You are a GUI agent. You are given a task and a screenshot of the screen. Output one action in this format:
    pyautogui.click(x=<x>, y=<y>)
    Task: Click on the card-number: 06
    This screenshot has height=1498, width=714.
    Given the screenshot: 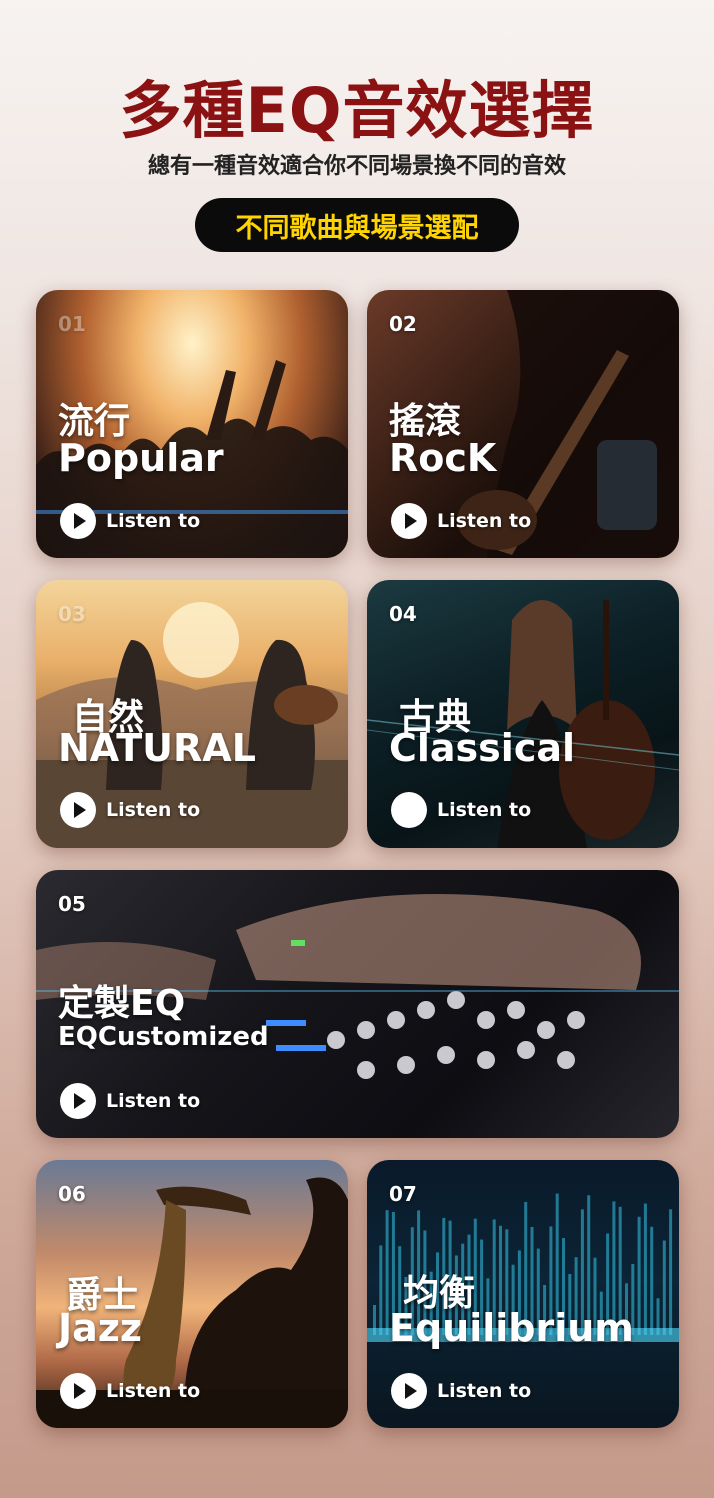 What is the action you would take?
    pyautogui.click(x=72, y=1194)
    